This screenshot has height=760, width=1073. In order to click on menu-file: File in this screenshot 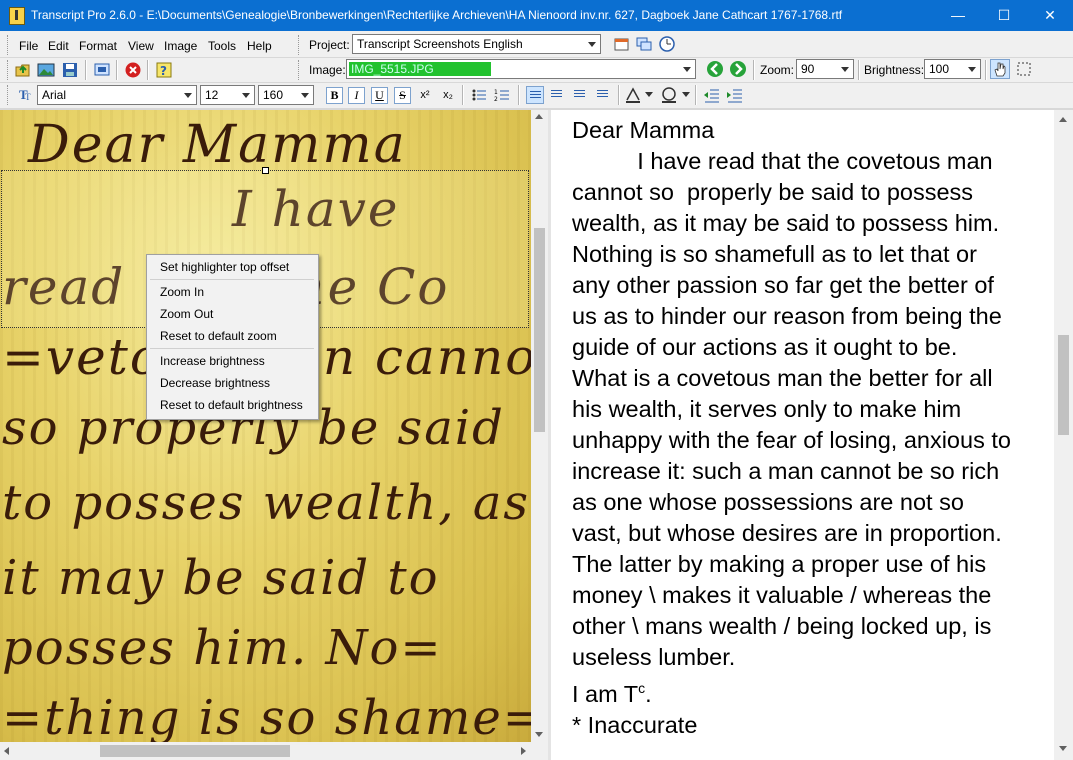, I will do `click(28, 46)`.